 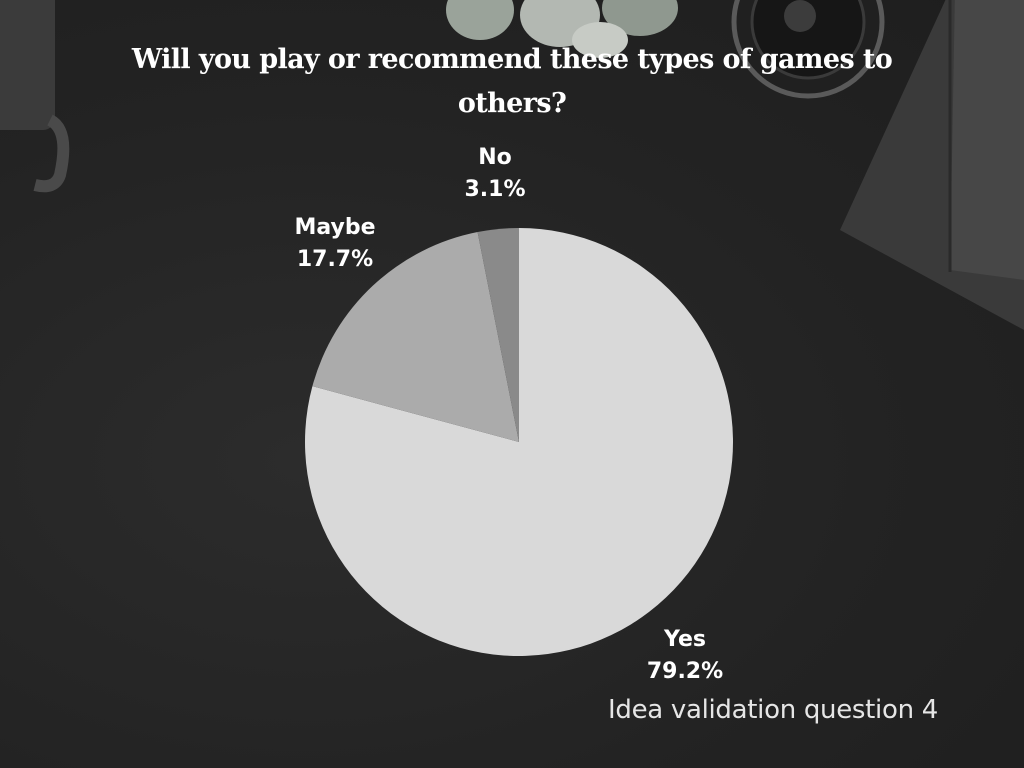 I want to click on slice-label-yes-name: Yes, so click(x=685, y=639).